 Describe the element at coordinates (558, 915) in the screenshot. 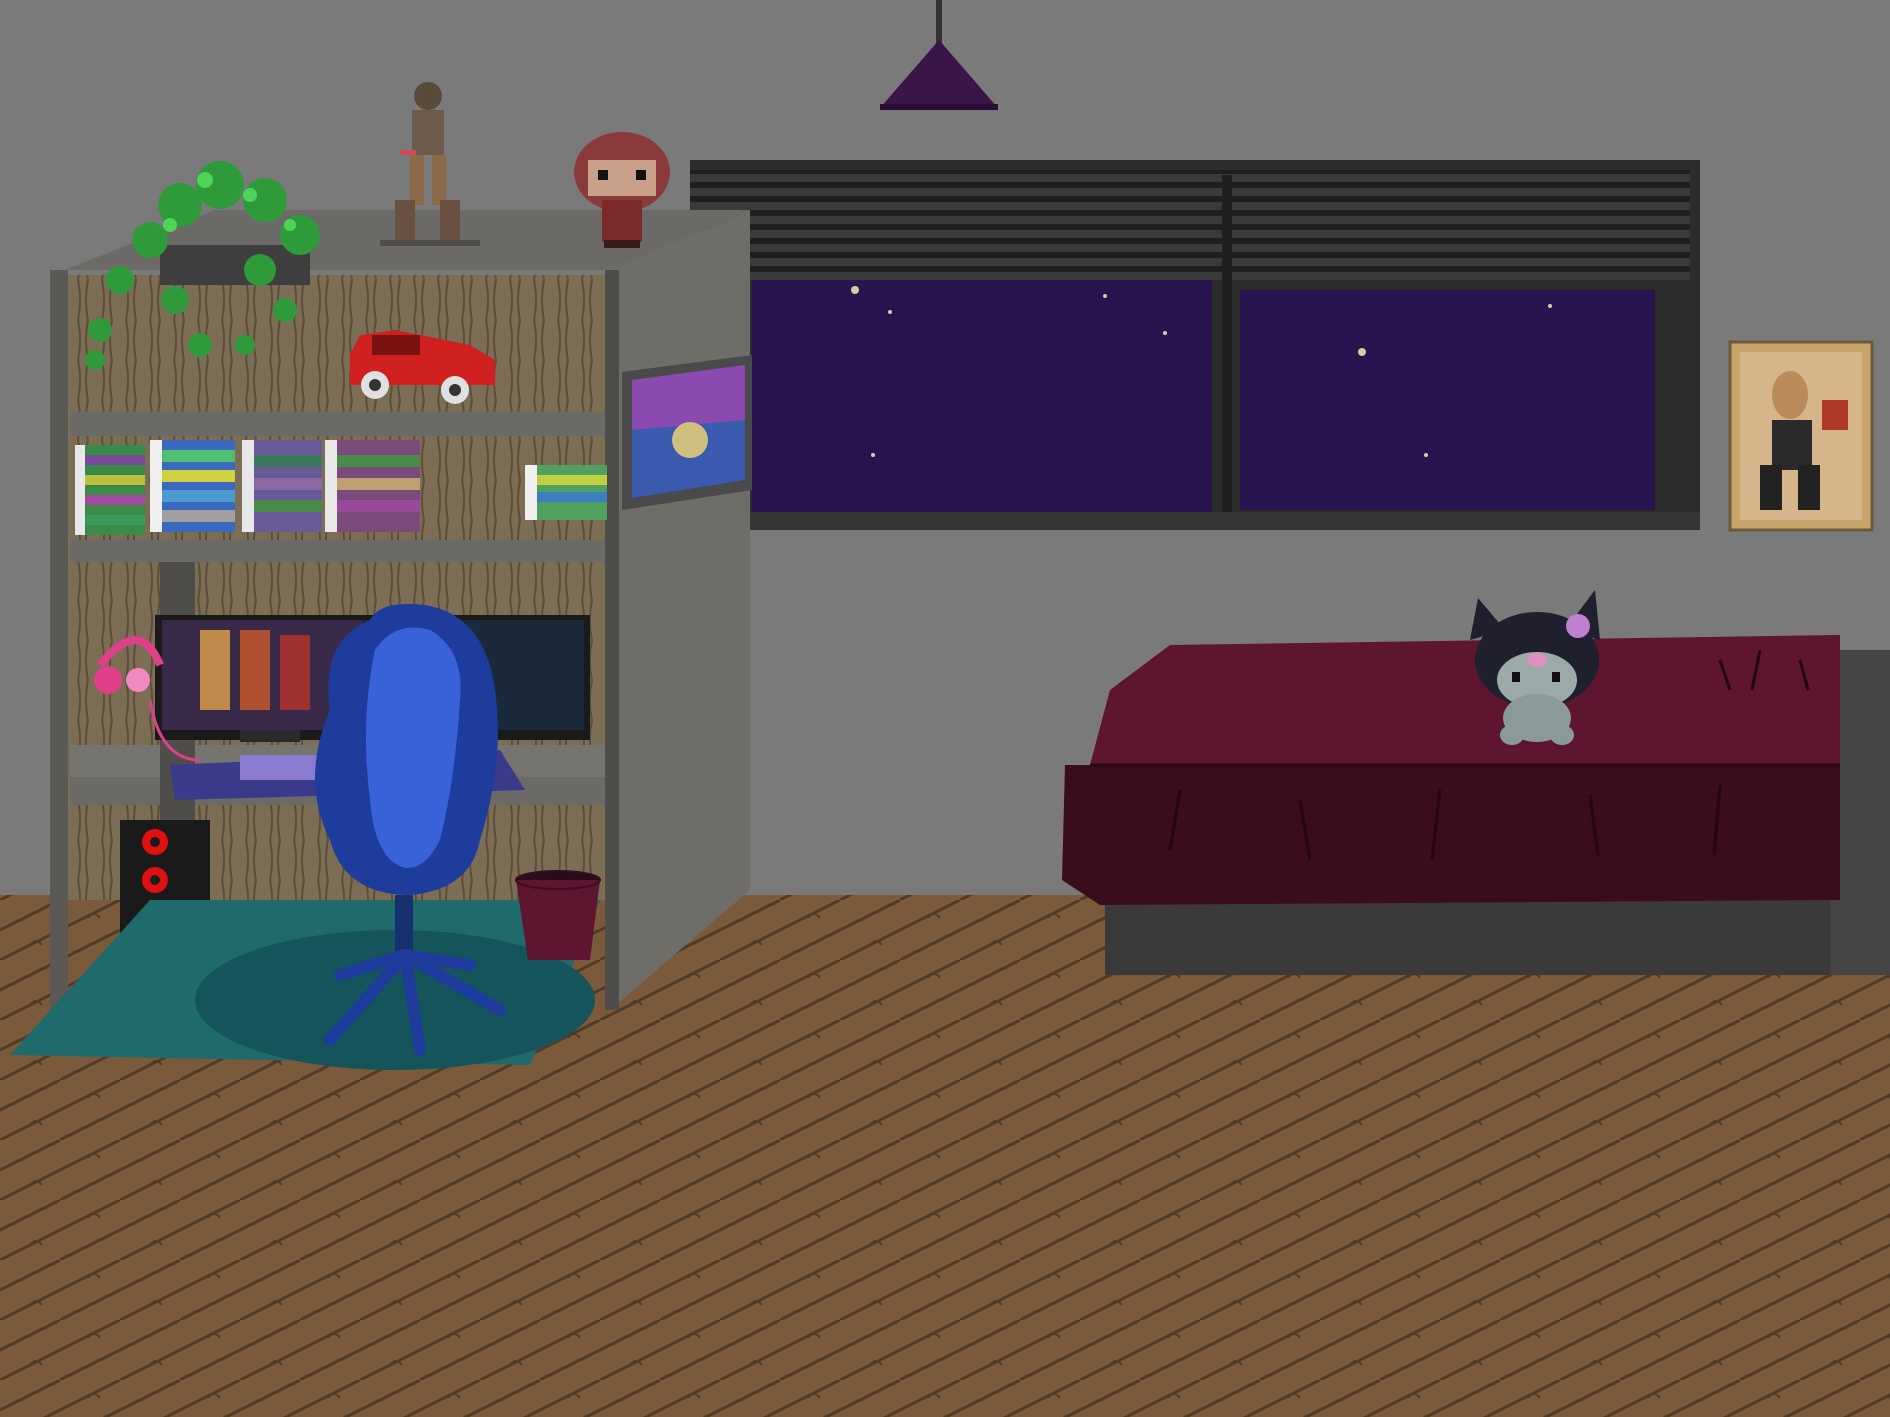

I see `trash-bin` at that location.